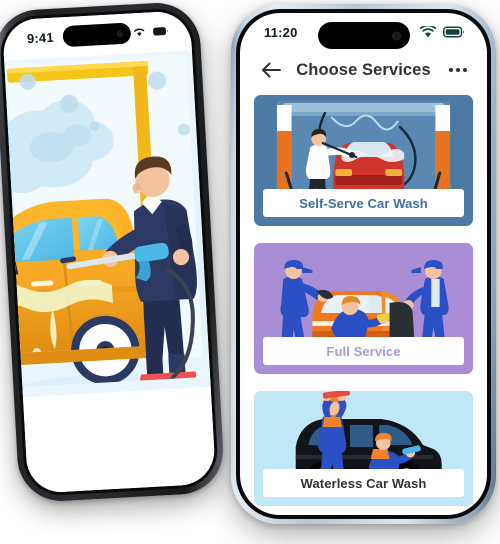 Image resolution: width=500 pixels, height=544 pixels. Describe the element at coordinates (363, 308) in the screenshot. I see `service-card-full-service: Full Service` at that location.